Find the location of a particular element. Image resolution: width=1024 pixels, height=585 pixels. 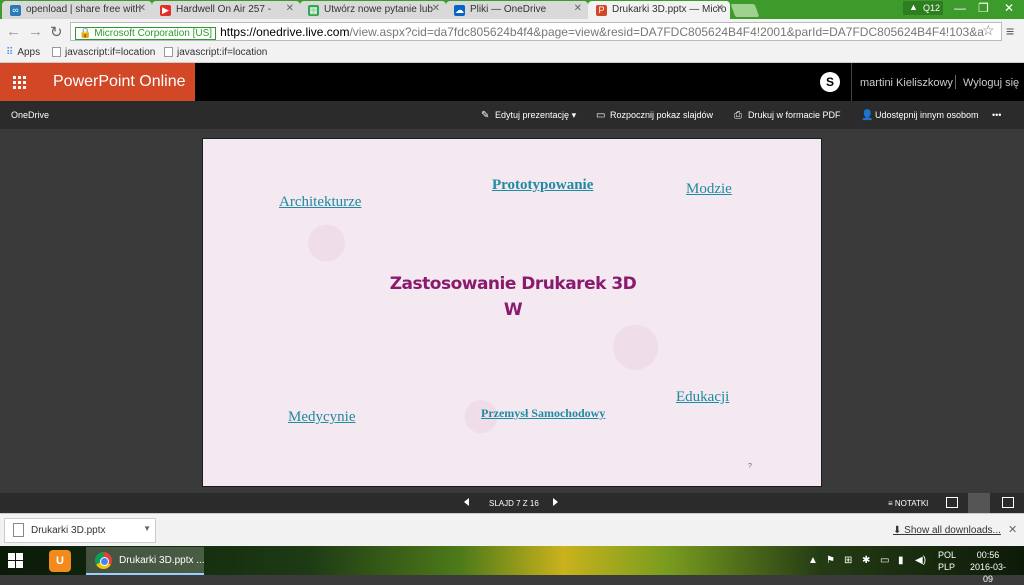

app-title: PowerPoint Online is located at coordinates (116, 82).